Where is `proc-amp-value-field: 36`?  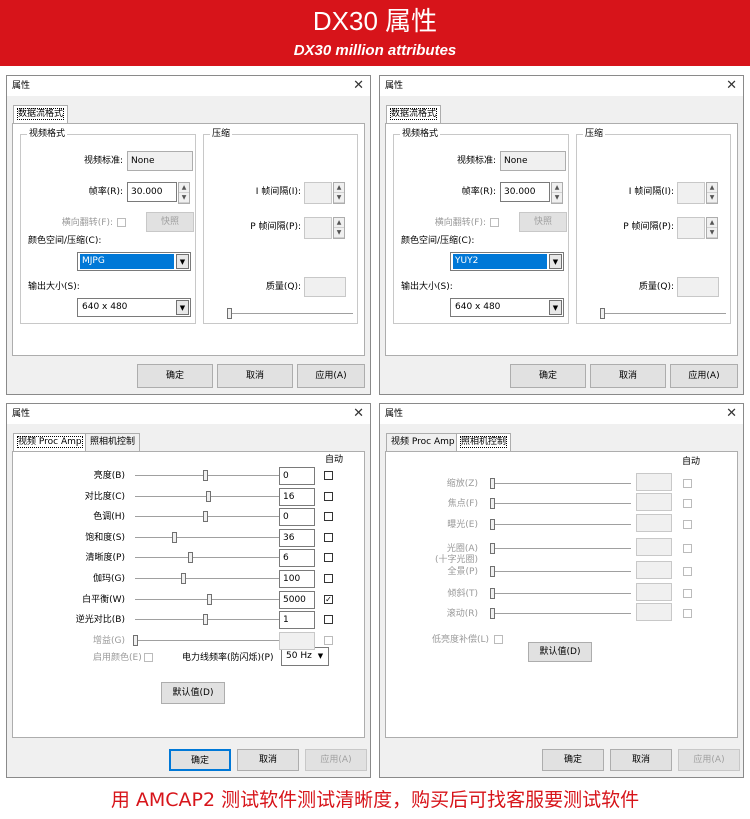 proc-amp-value-field: 36 is located at coordinates (297, 538).